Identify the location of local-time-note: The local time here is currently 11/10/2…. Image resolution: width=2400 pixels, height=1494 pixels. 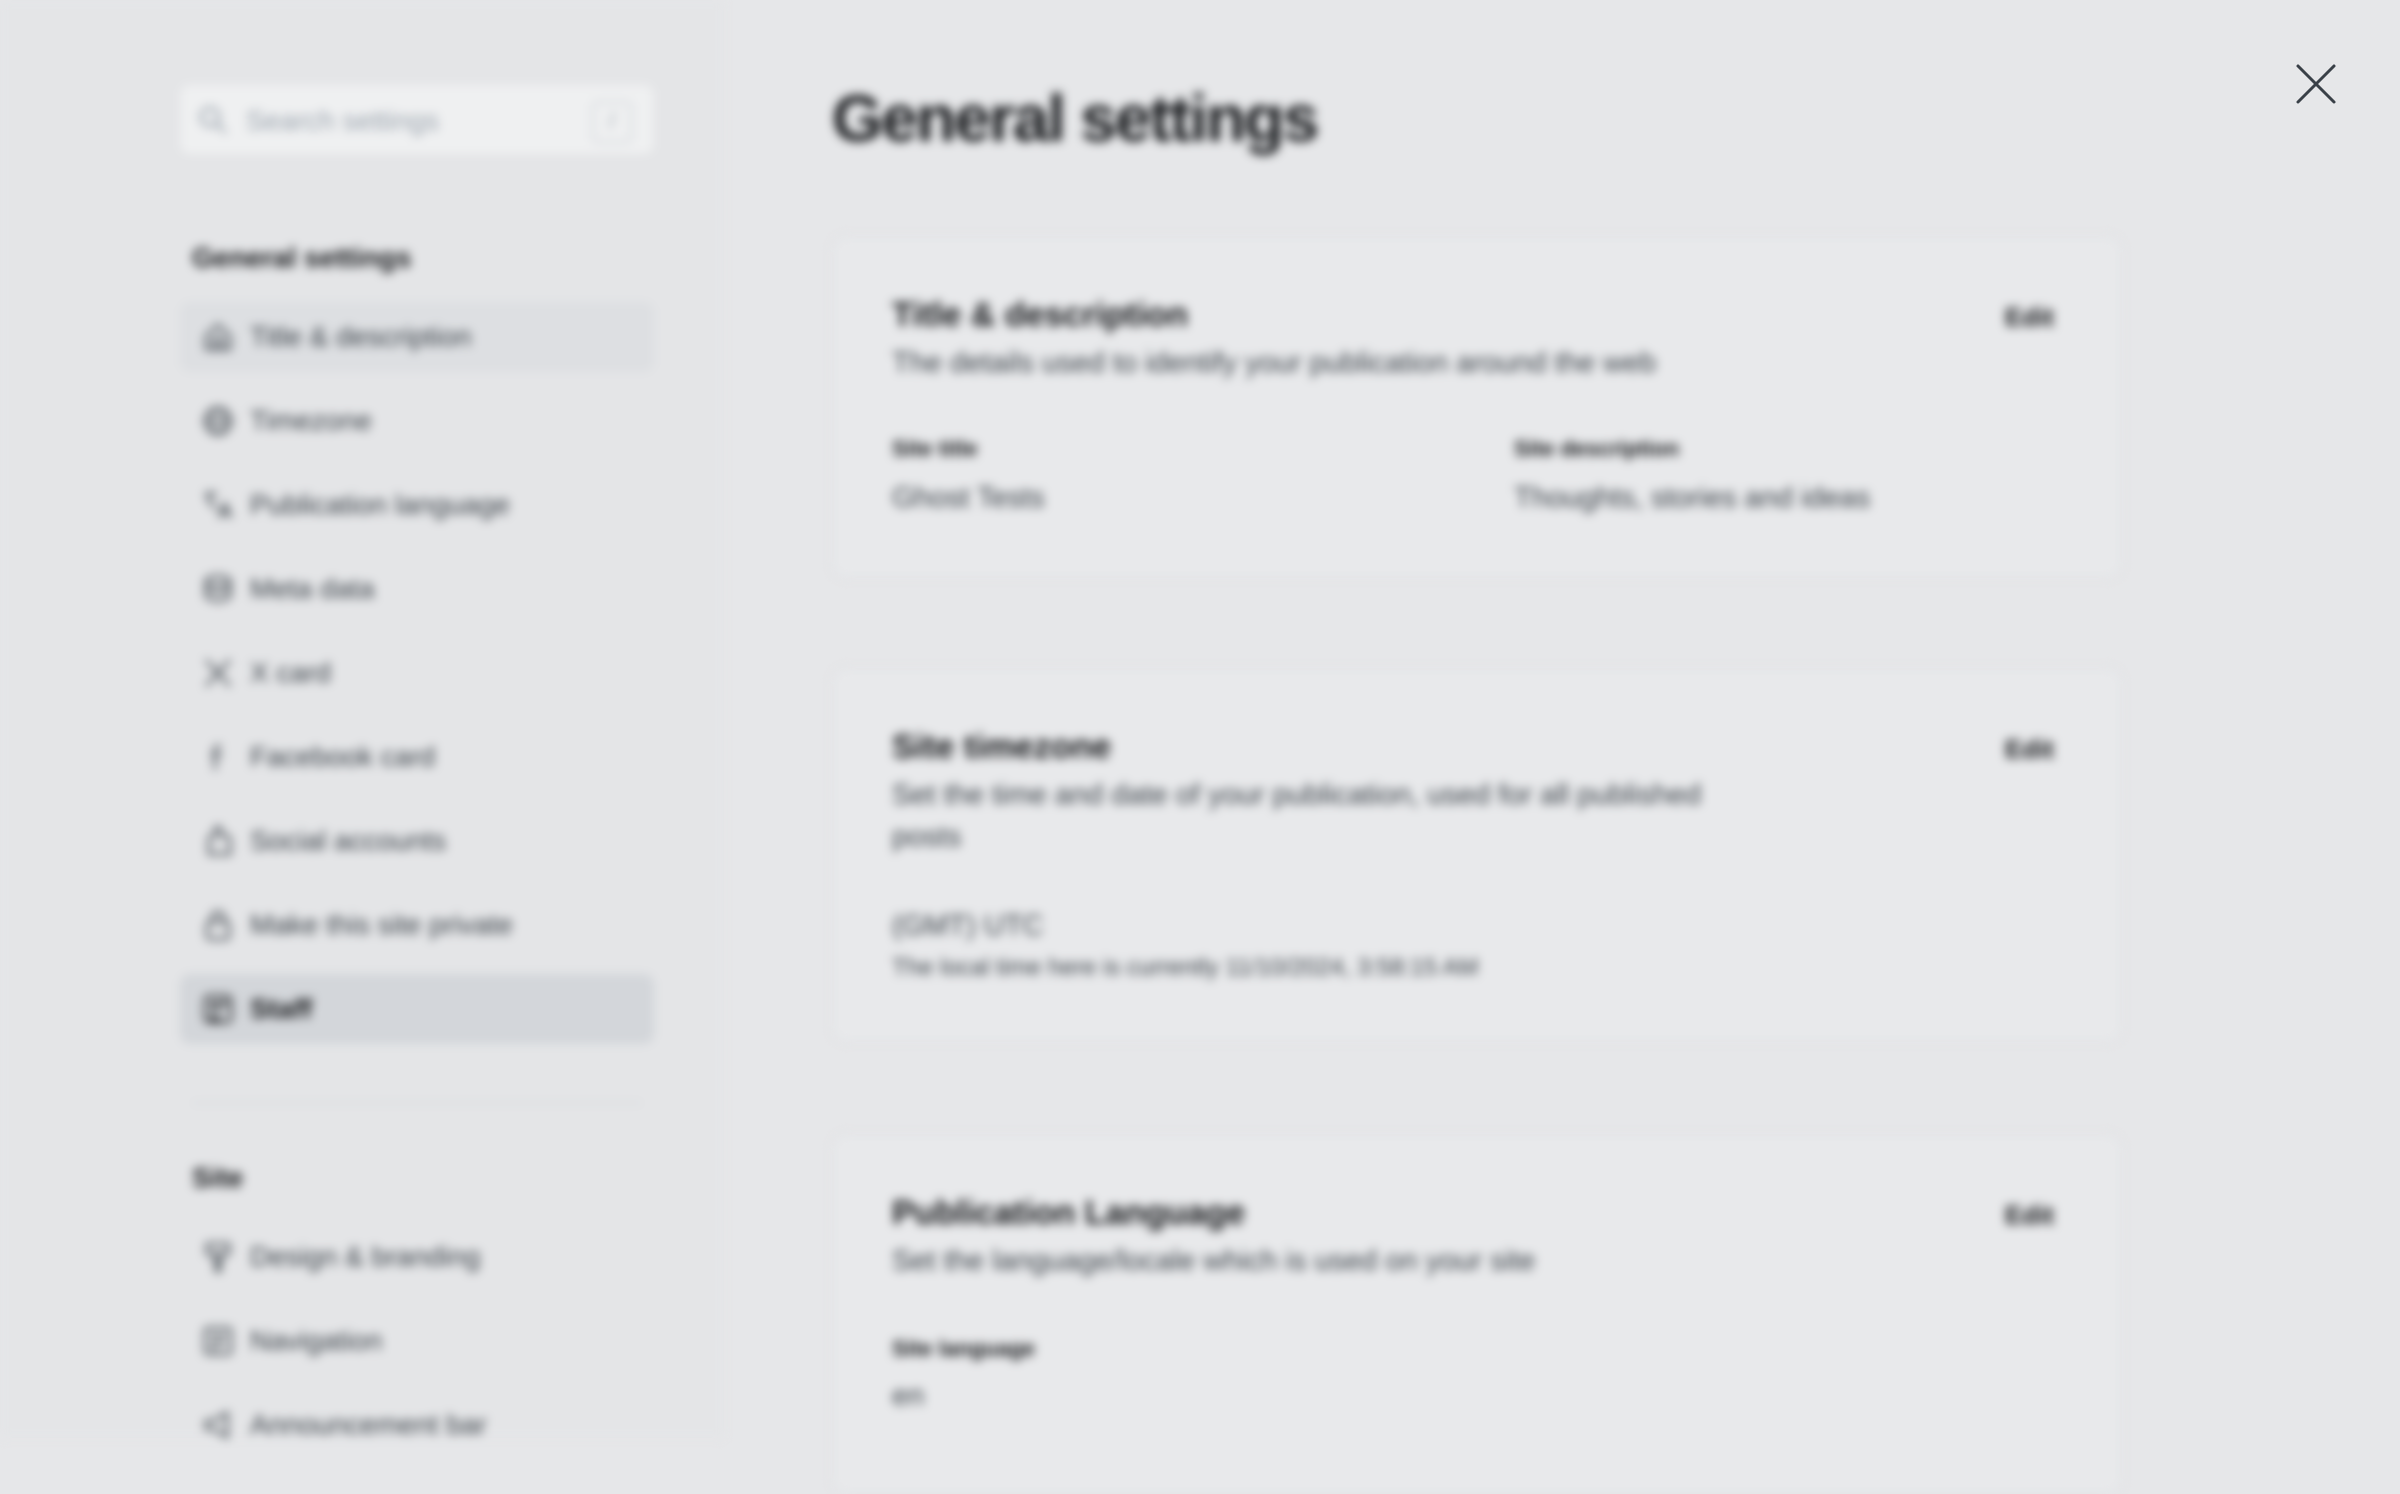
(1185, 967).